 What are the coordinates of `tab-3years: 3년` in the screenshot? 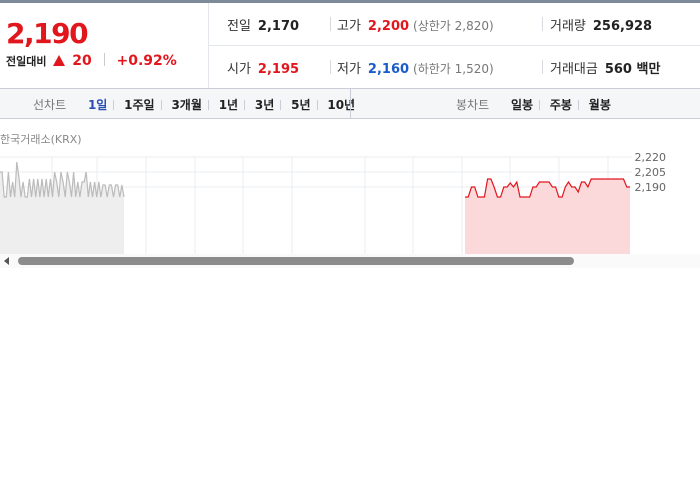 It's located at (264, 105).